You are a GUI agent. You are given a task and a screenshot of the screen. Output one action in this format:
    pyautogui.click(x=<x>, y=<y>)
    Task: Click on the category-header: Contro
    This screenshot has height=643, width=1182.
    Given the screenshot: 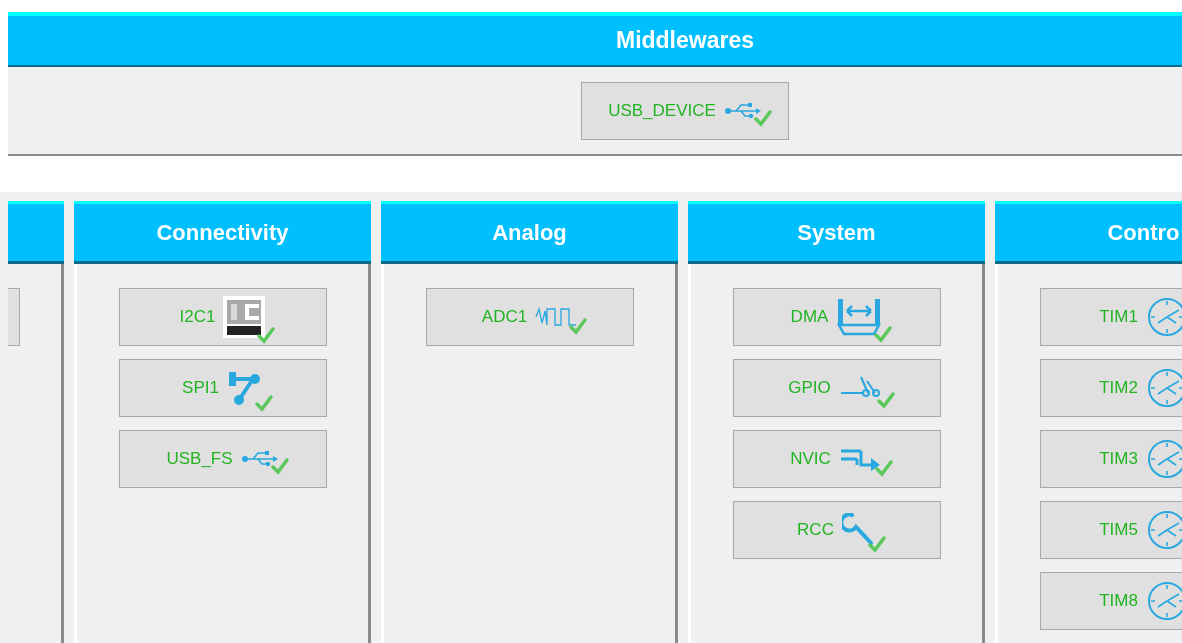 What is the action you would take?
    pyautogui.click(x=1088, y=232)
    